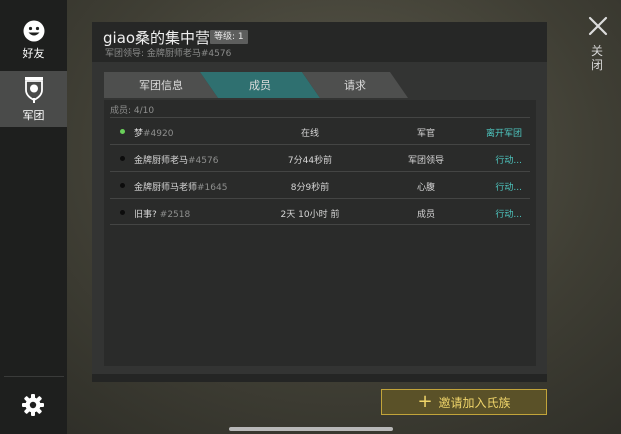 The image size is (621, 434). What do you see at coordinates (145, 215) in the screenshot?
I see `member-name-text: 旧事?` at bounding box center [145, 215].